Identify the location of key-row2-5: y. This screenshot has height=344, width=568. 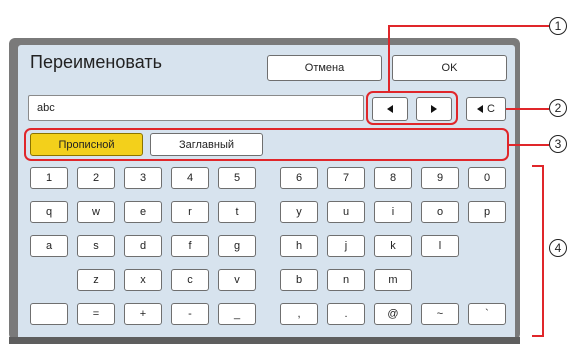
(299, 212).